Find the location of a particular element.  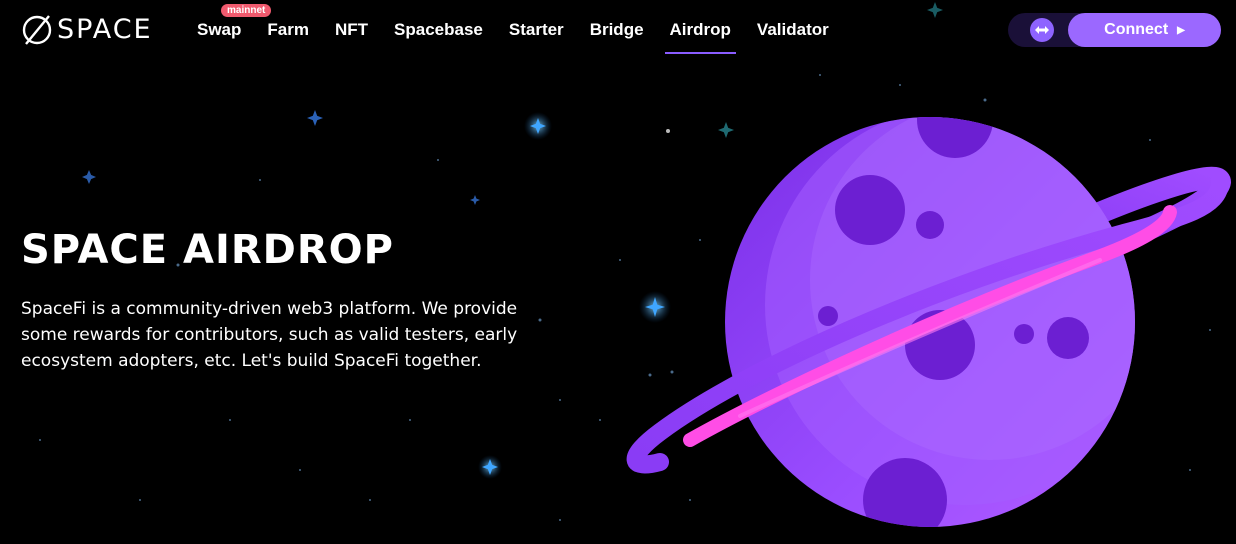

nav-item-starter: Starter is located at coordinates (536, 30).